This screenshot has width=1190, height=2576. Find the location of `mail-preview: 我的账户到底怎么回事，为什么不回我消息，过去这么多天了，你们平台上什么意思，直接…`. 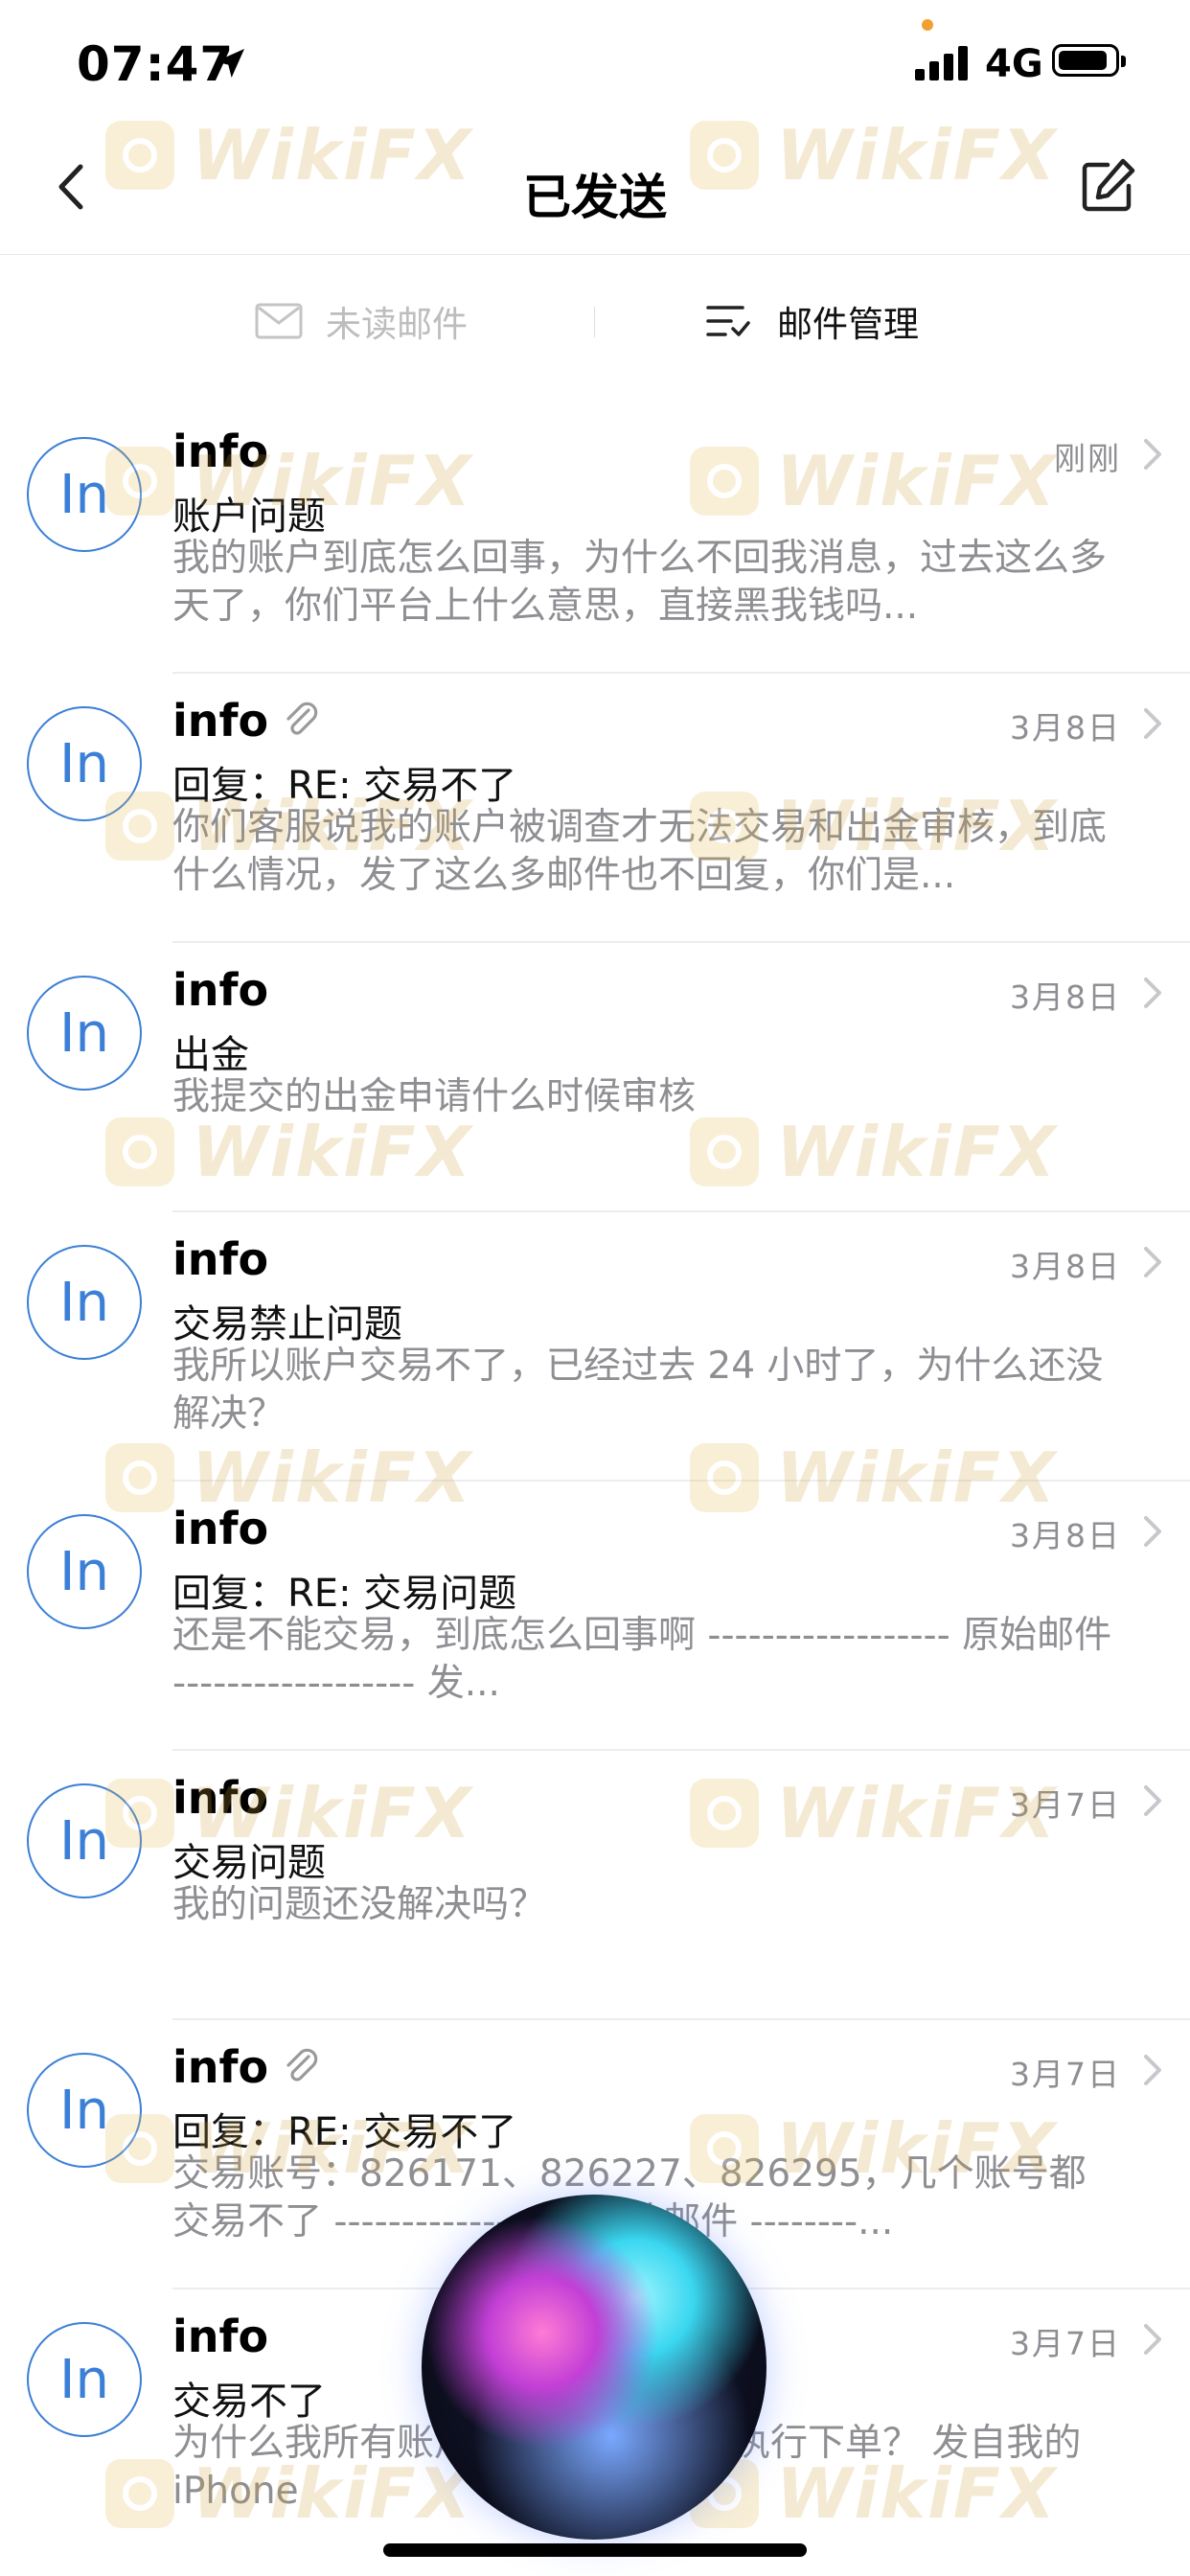

mail-preview: 我的账户到底怎么回事，为什么不回我消息，过去这么多天了，你们平台上什么意思，直接… is located at coordinates (640, 582).